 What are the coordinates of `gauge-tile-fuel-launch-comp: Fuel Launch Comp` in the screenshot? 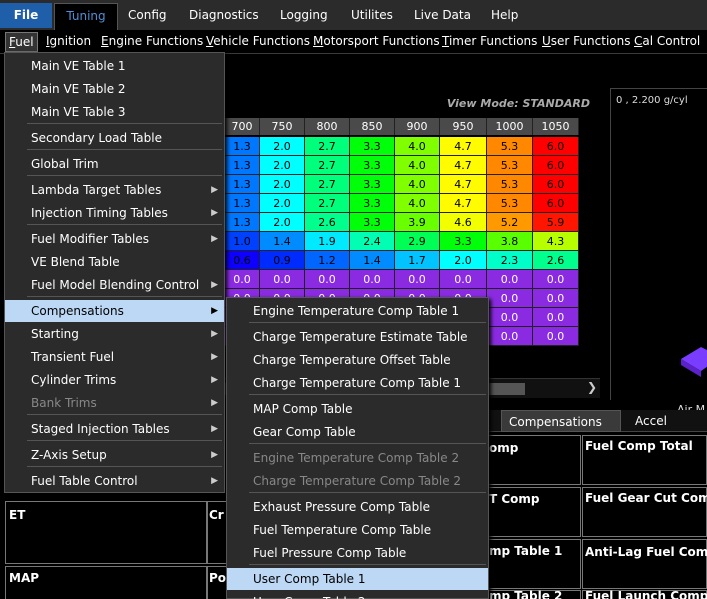 It's located at (644, 594).